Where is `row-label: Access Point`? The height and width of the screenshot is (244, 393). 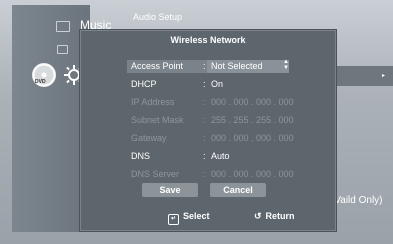 row-label: Access Point is located at coordinates (157, 66).